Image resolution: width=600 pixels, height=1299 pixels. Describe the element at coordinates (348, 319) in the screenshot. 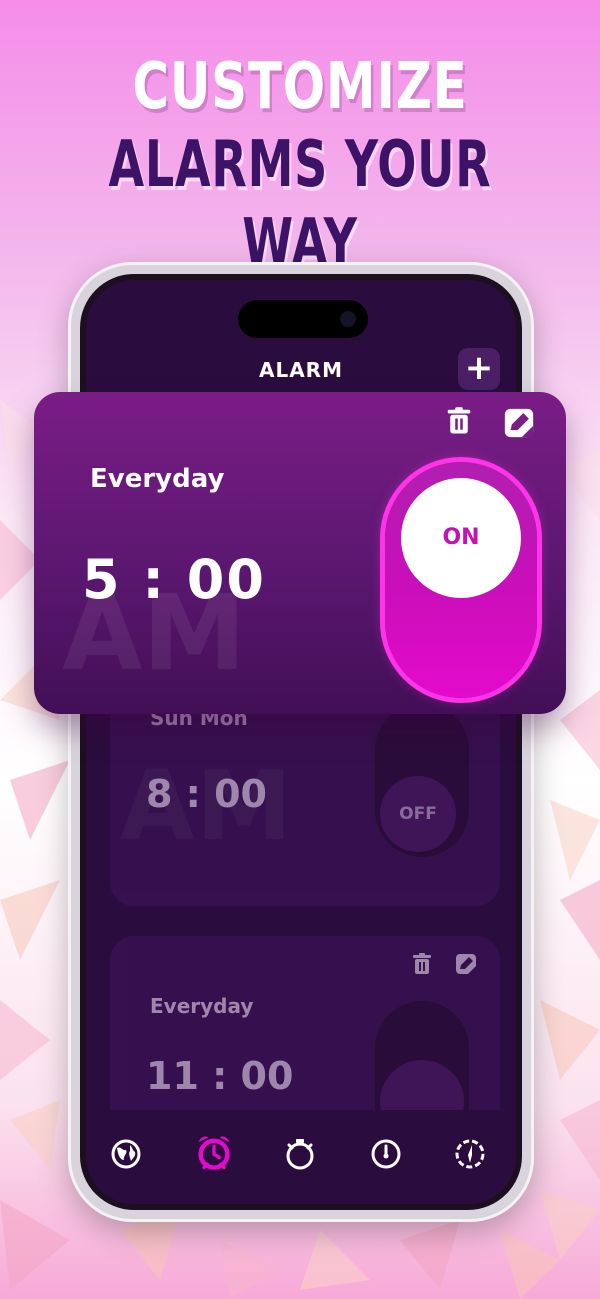

I see `camera-icon` at that location.